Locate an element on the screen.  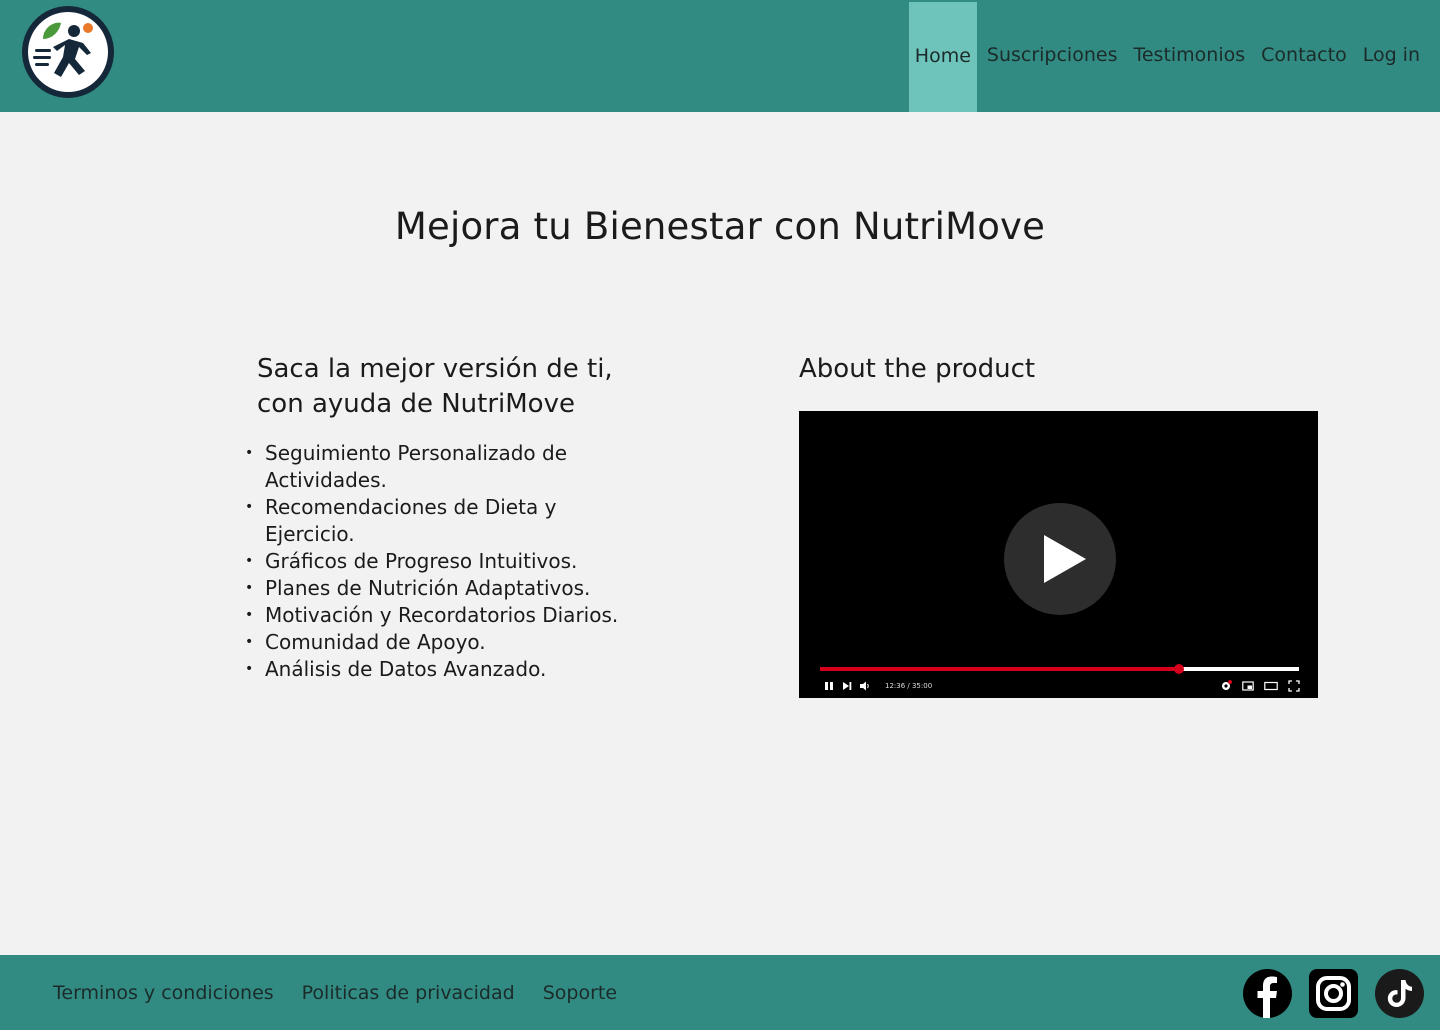
about-section: About the product 12:36 / 35:00 is located at coordinates (1059, 525).